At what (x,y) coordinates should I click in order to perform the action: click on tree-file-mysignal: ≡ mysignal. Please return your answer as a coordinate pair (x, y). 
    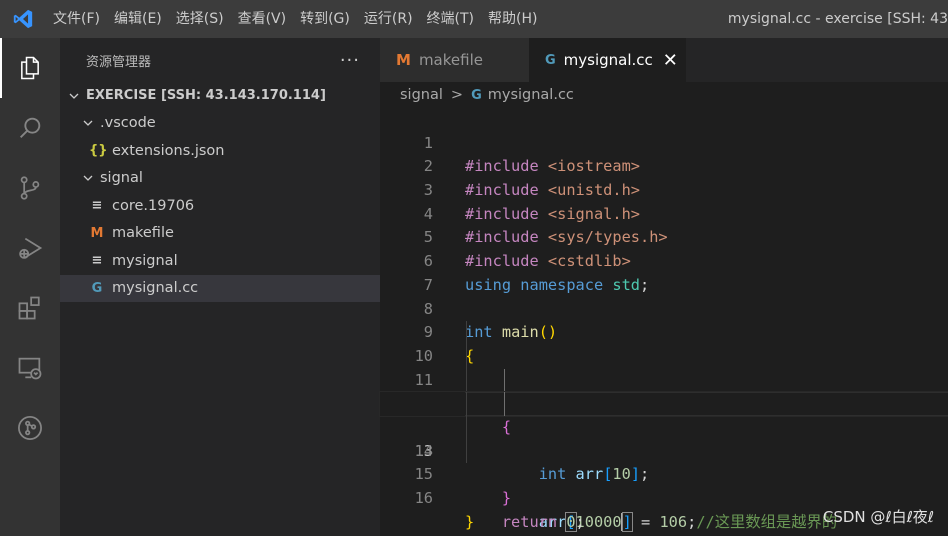
    Looking at the image, I should click on (220, 261).